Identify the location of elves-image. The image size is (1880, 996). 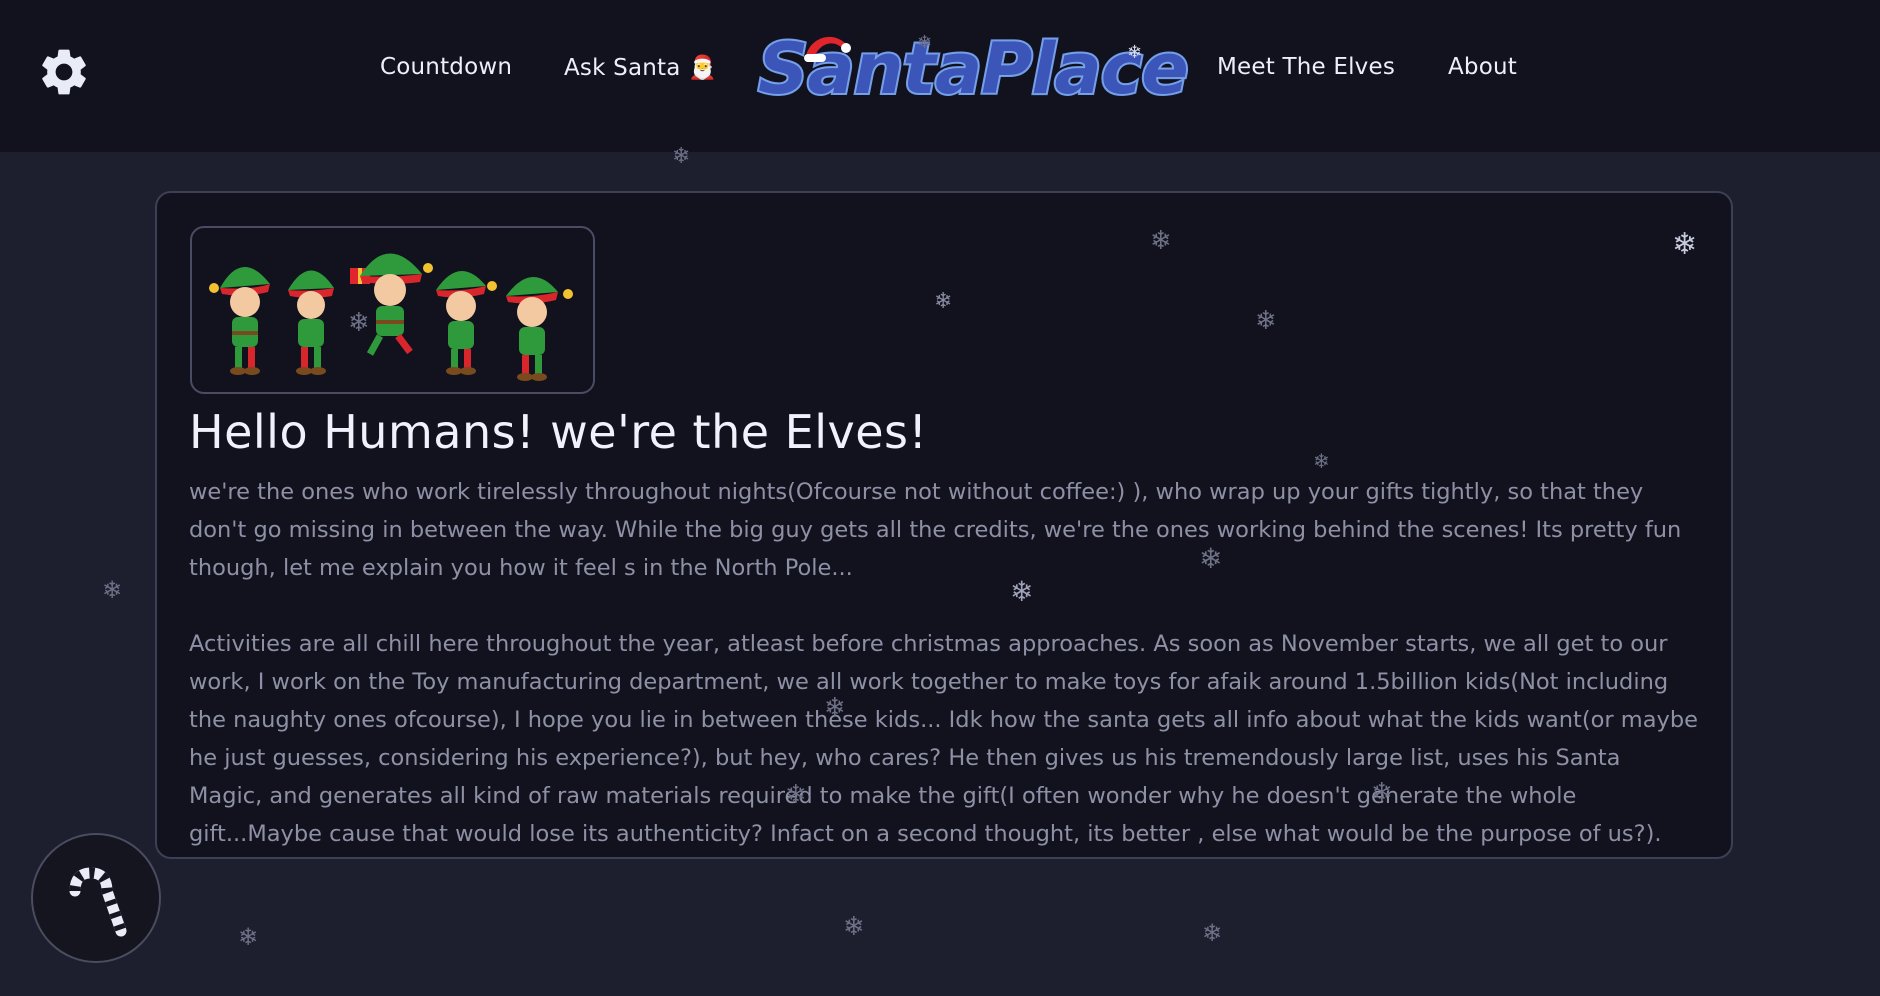
(392, 310).